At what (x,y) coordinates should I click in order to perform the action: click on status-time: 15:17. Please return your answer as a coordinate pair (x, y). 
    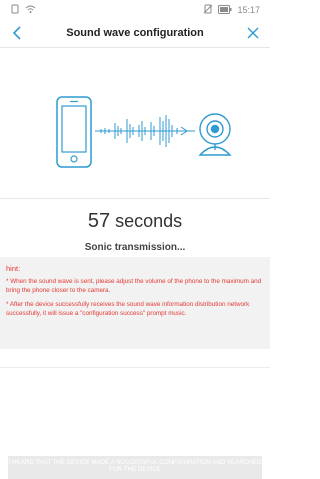
    Looking at the image, I should click on (248, 10).